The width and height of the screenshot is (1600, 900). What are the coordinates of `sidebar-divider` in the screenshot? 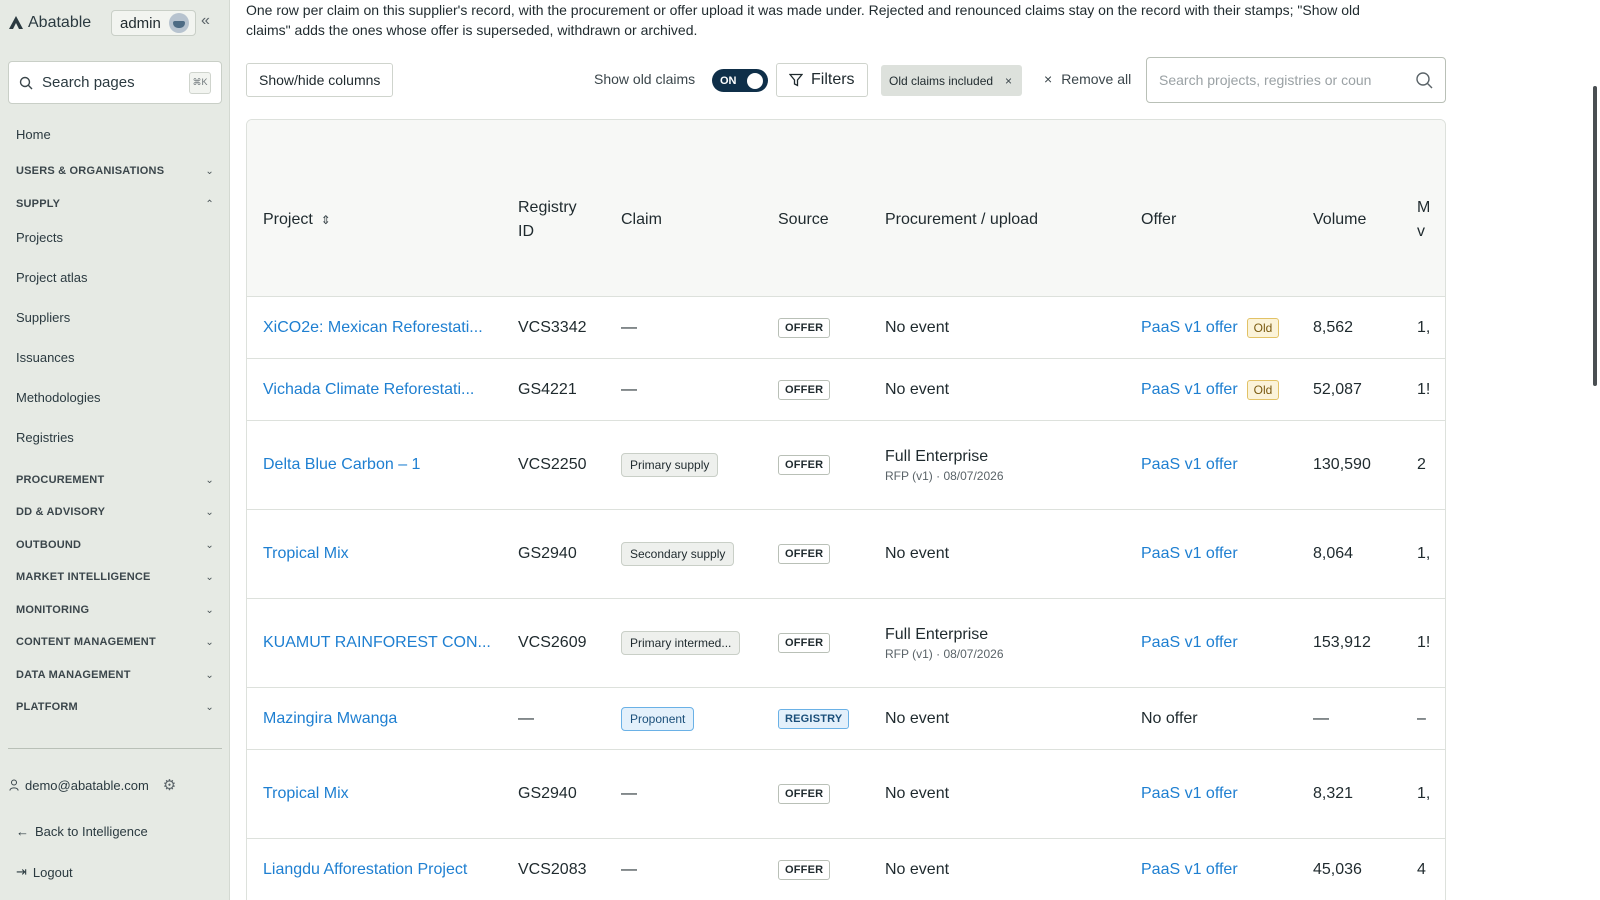 It's located at (115, 748).